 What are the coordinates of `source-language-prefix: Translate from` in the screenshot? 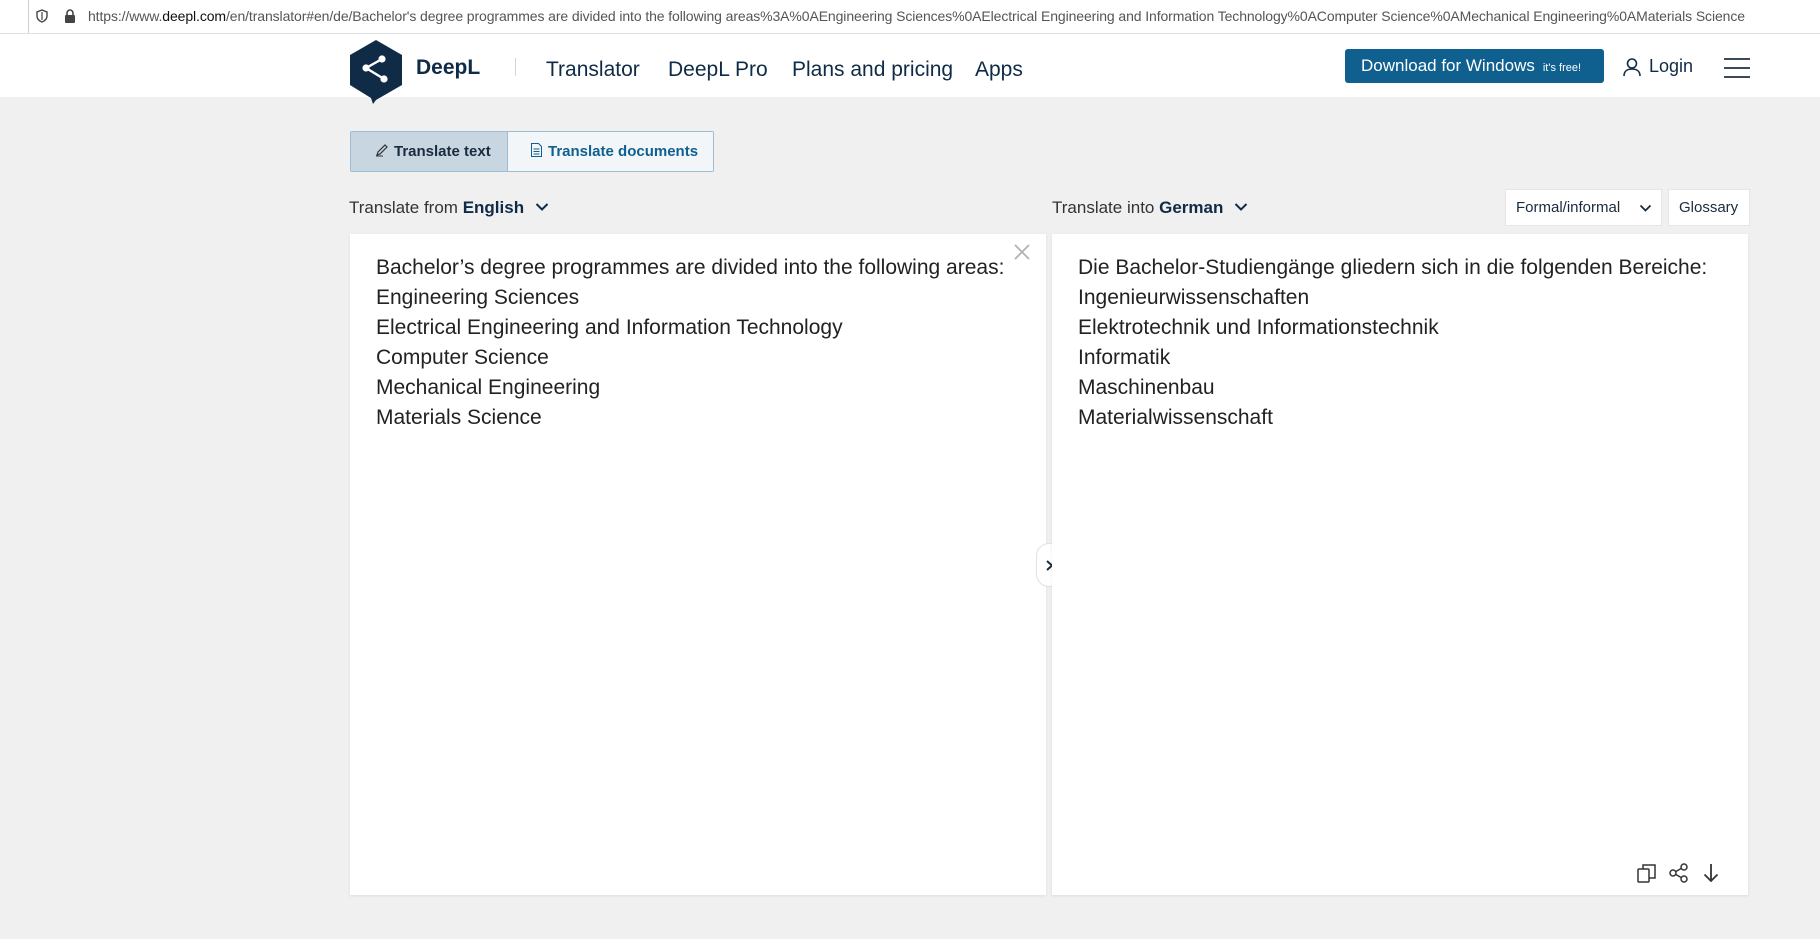 It's located at (406, 207).